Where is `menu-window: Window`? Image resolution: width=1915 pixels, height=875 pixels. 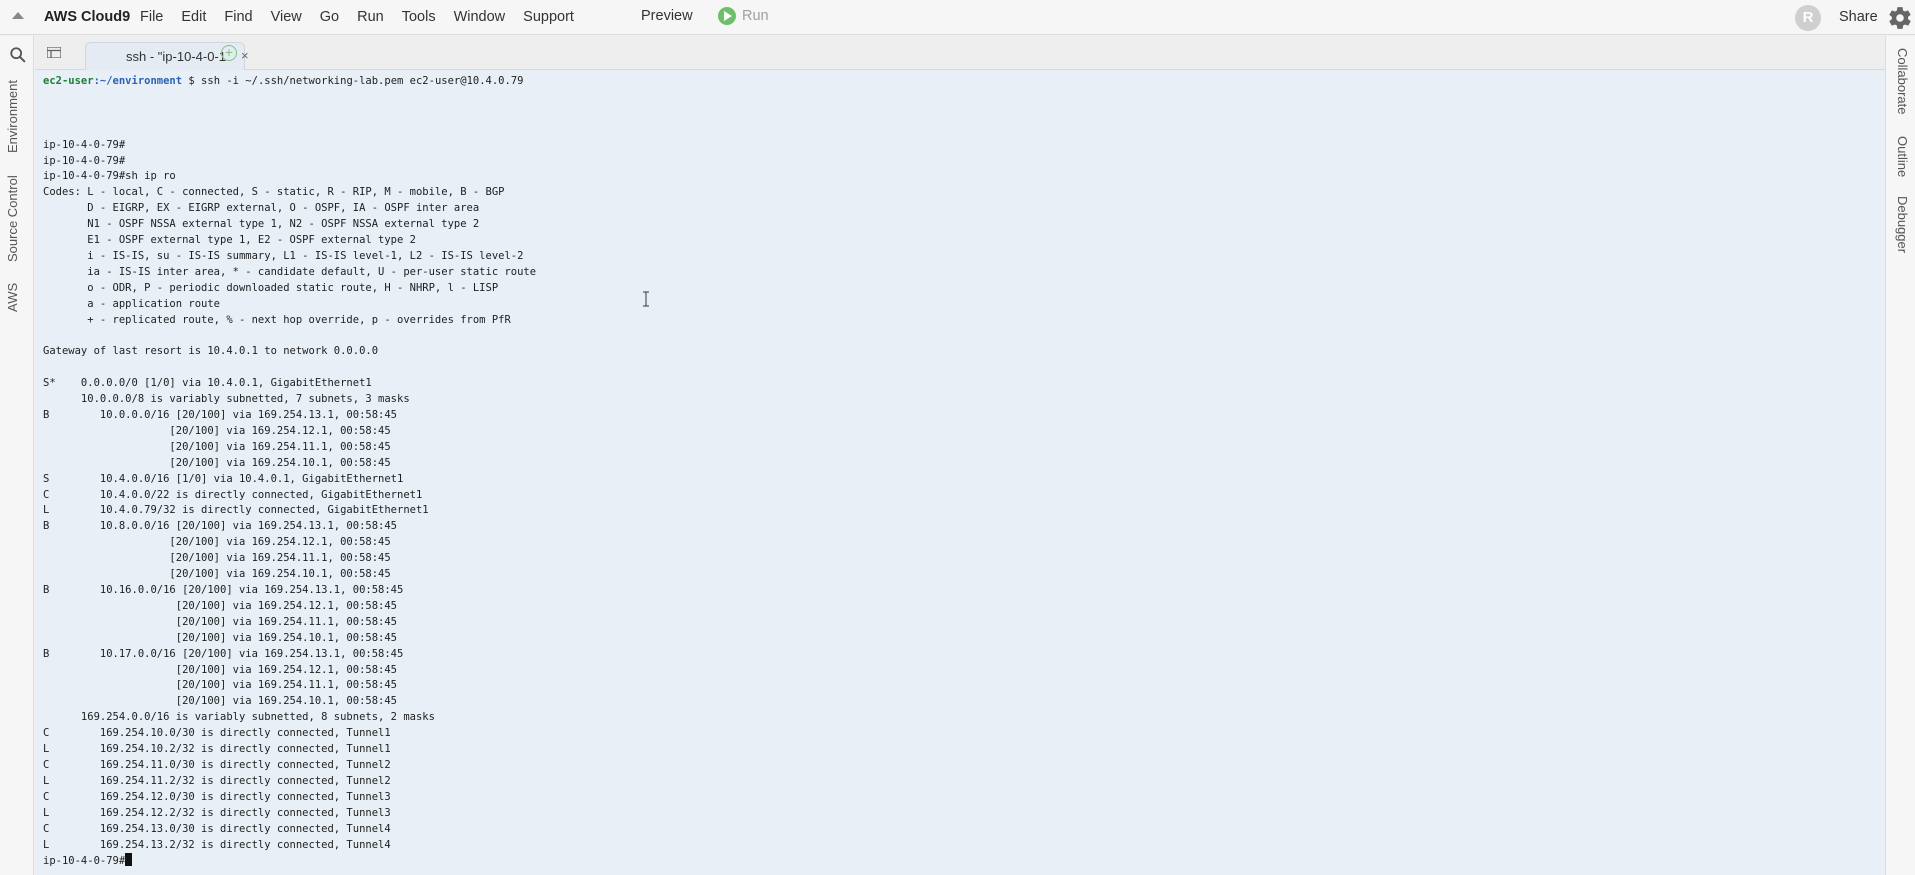 menu-window: Window is located at coordinates (480, 17).